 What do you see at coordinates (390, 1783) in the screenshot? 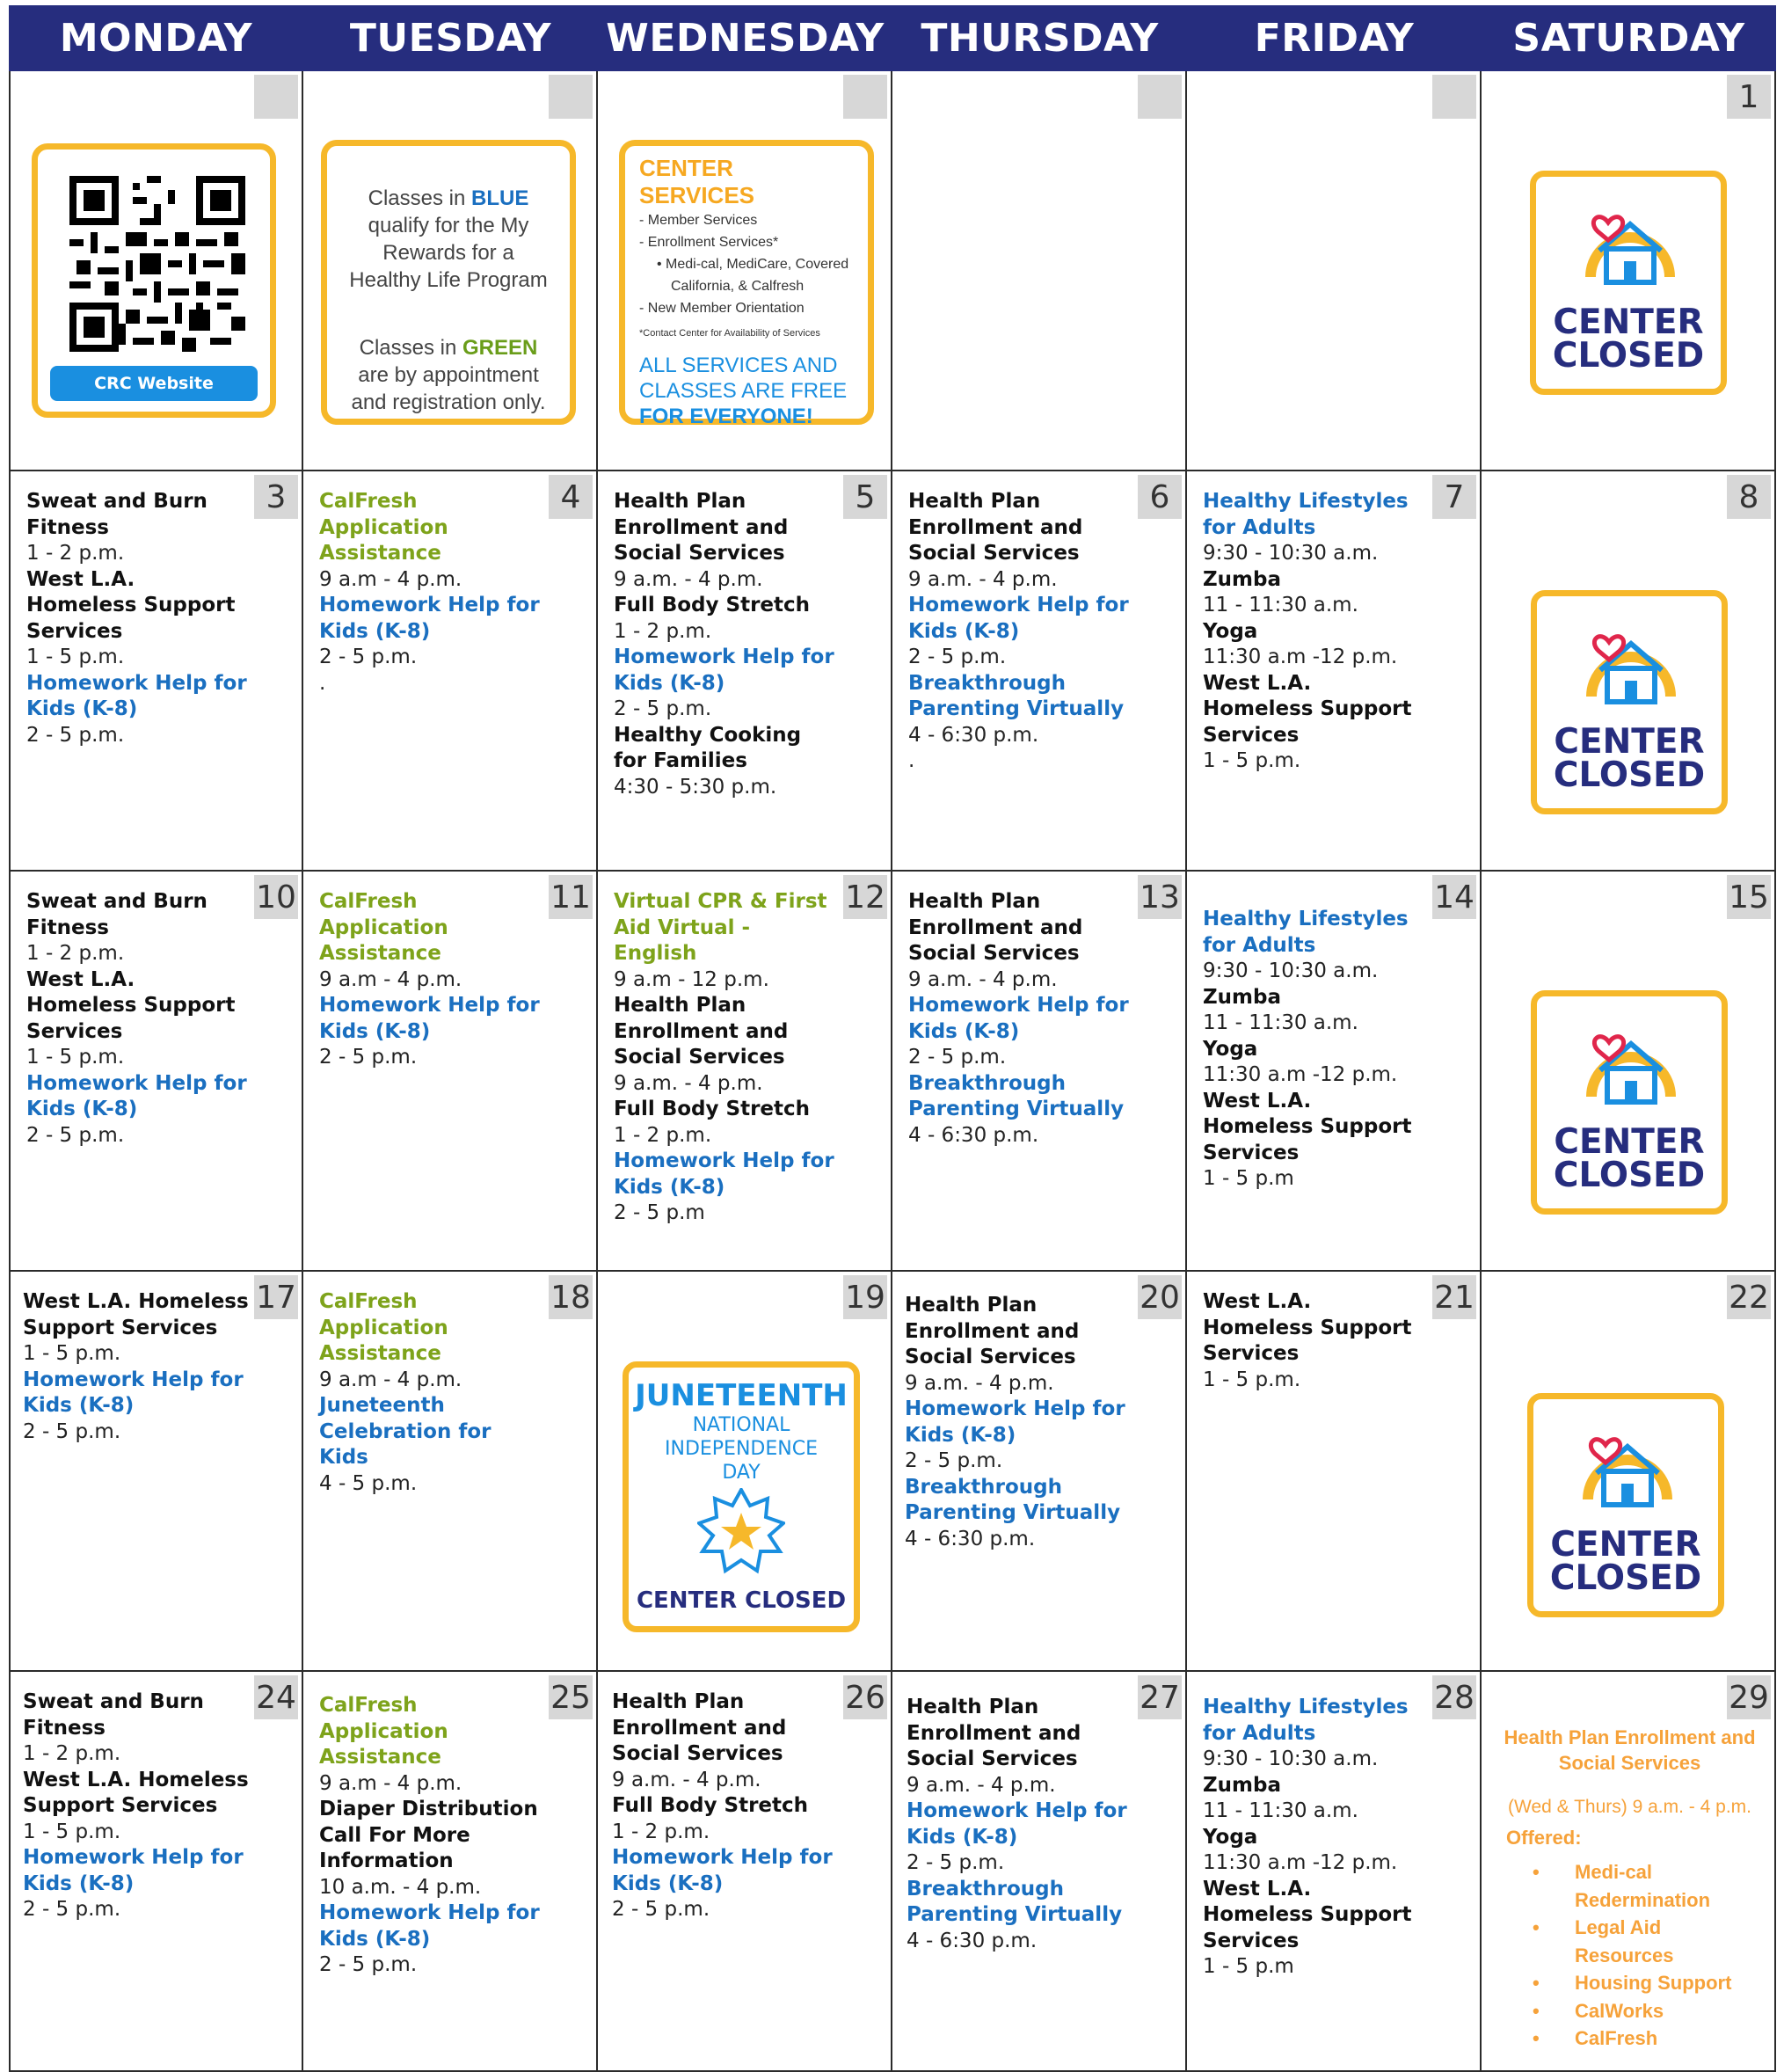
I see `event-time: 9 a.m - 4 p.m.` at bounding box center [390, 1783].